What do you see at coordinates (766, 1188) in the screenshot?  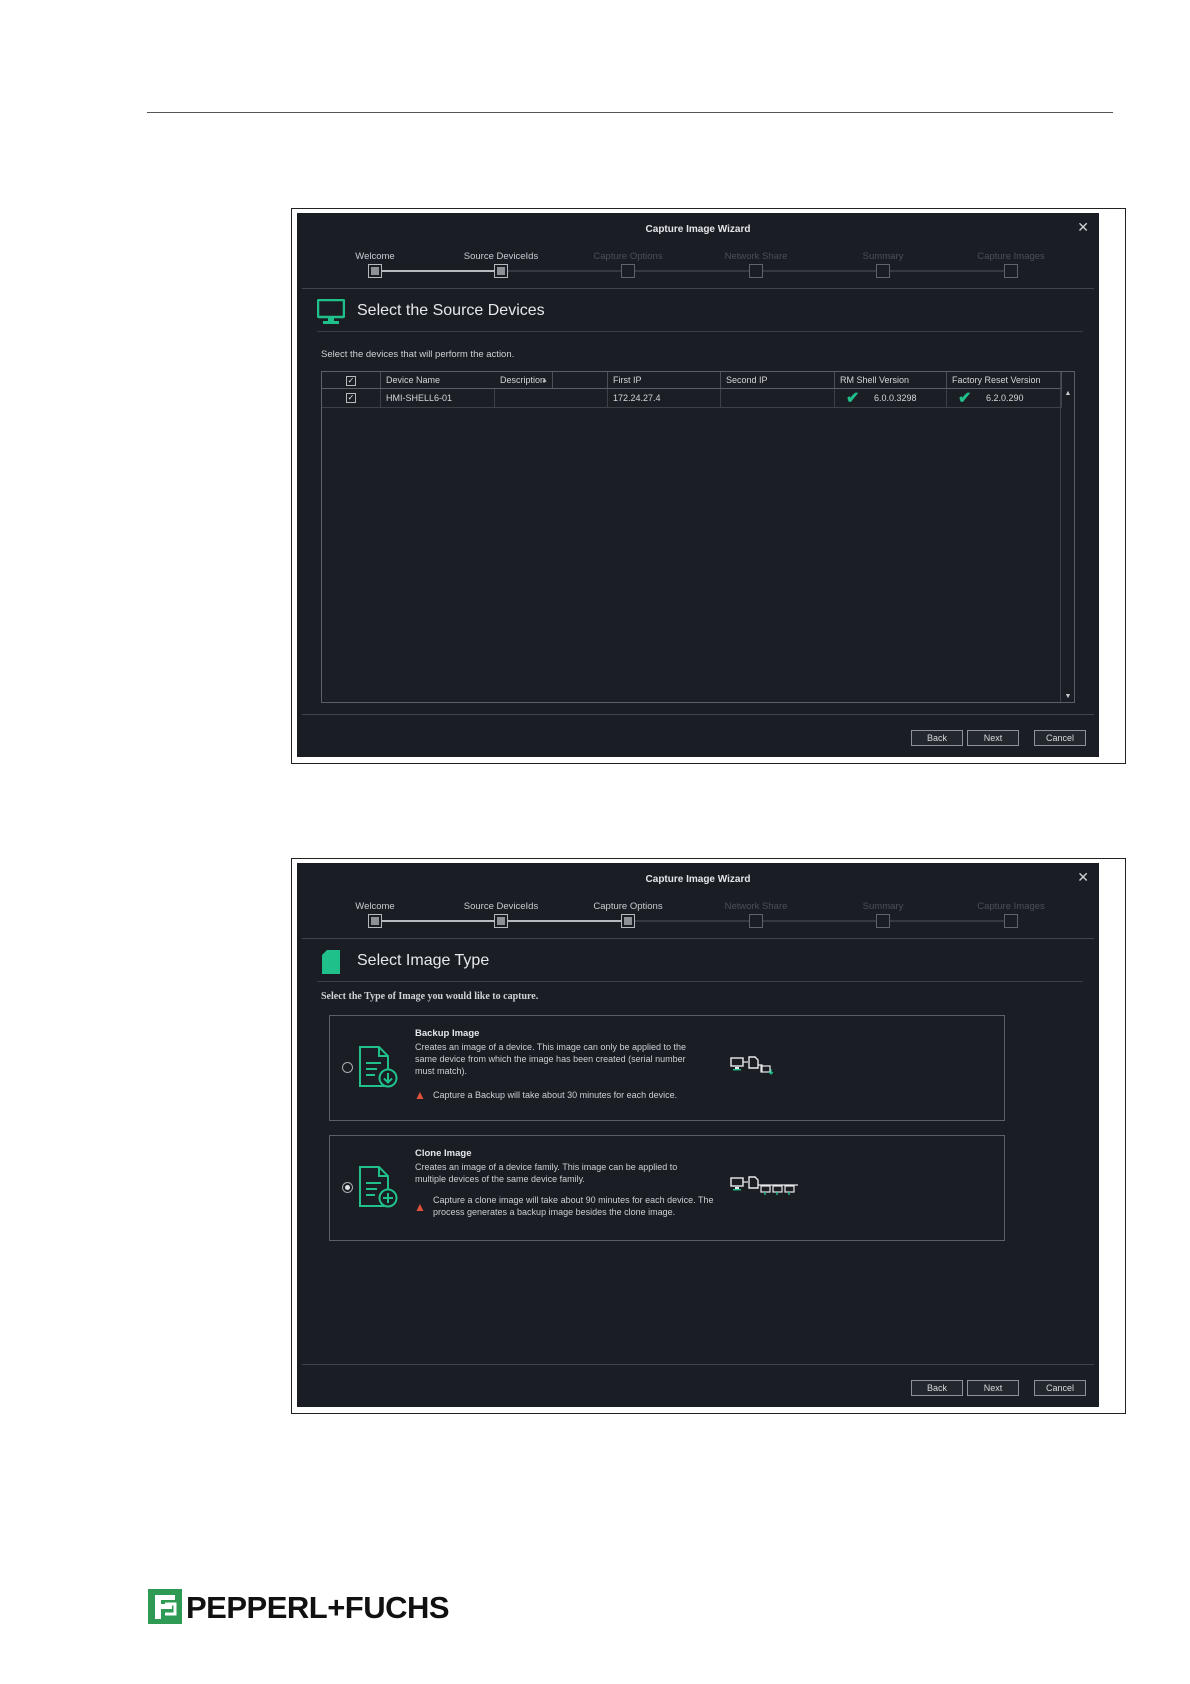 I see `clone-flow-diagram-icon` at bounding box center [766, 1188].